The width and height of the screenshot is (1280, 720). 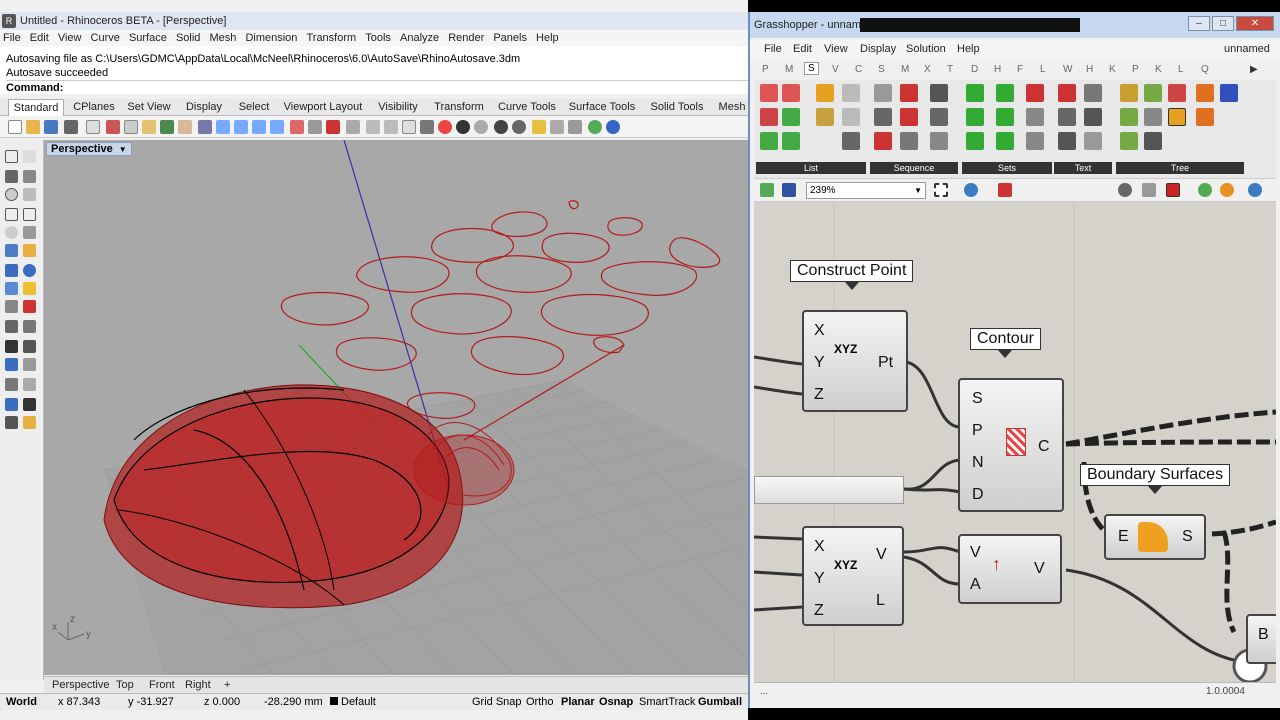 What do you see at coordinates (105, 38) in the screenshot?
I see `menu-curve: Curve` at bounding box center [105, 38].